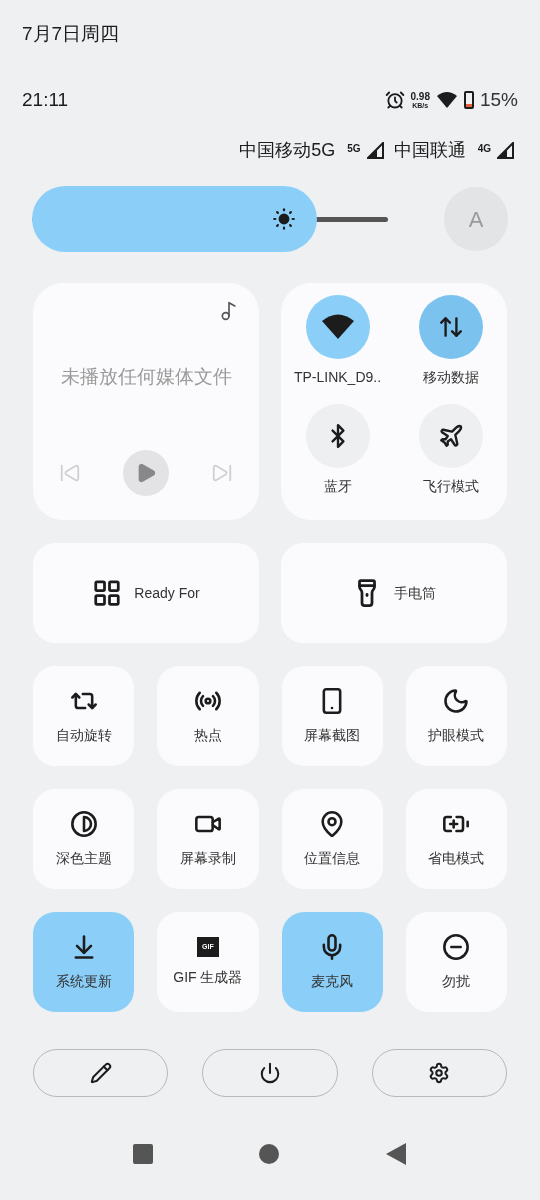 The width and height of the screenshot is (540, 1200). Describe the element at coordinates (337, 377) in the screenshot. I see `toggle-label: TP-LINK_D9..` at that location.